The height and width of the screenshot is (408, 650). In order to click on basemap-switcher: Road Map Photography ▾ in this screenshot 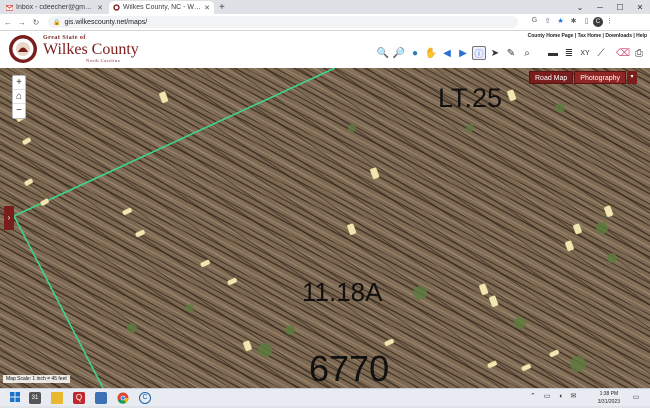, I will do `click(582, 77)`.